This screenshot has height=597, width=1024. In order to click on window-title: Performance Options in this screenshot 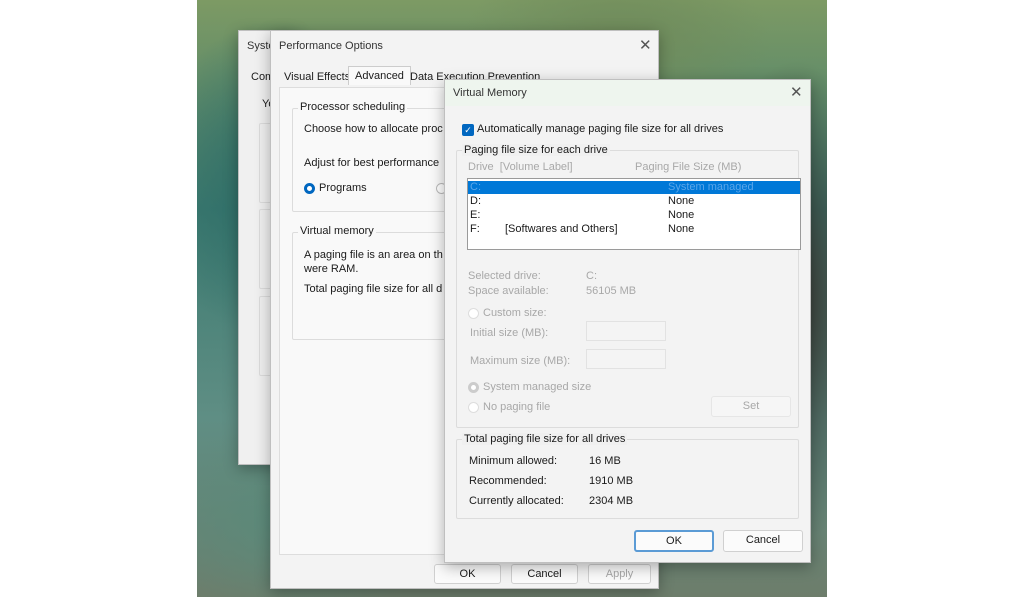, I will do `click(331, 46)`.